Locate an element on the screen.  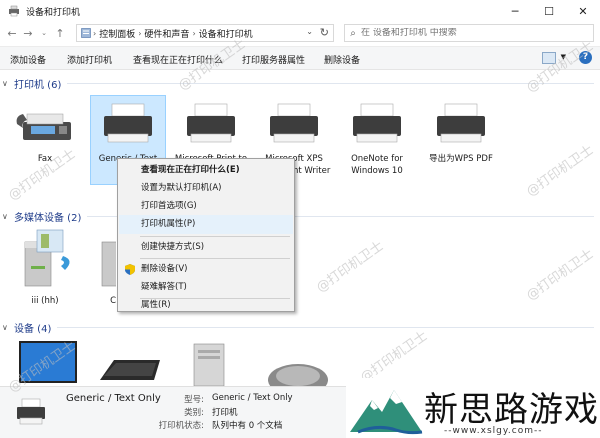
brand-name: 新思路游戏 is located at coordinates (511, 410).